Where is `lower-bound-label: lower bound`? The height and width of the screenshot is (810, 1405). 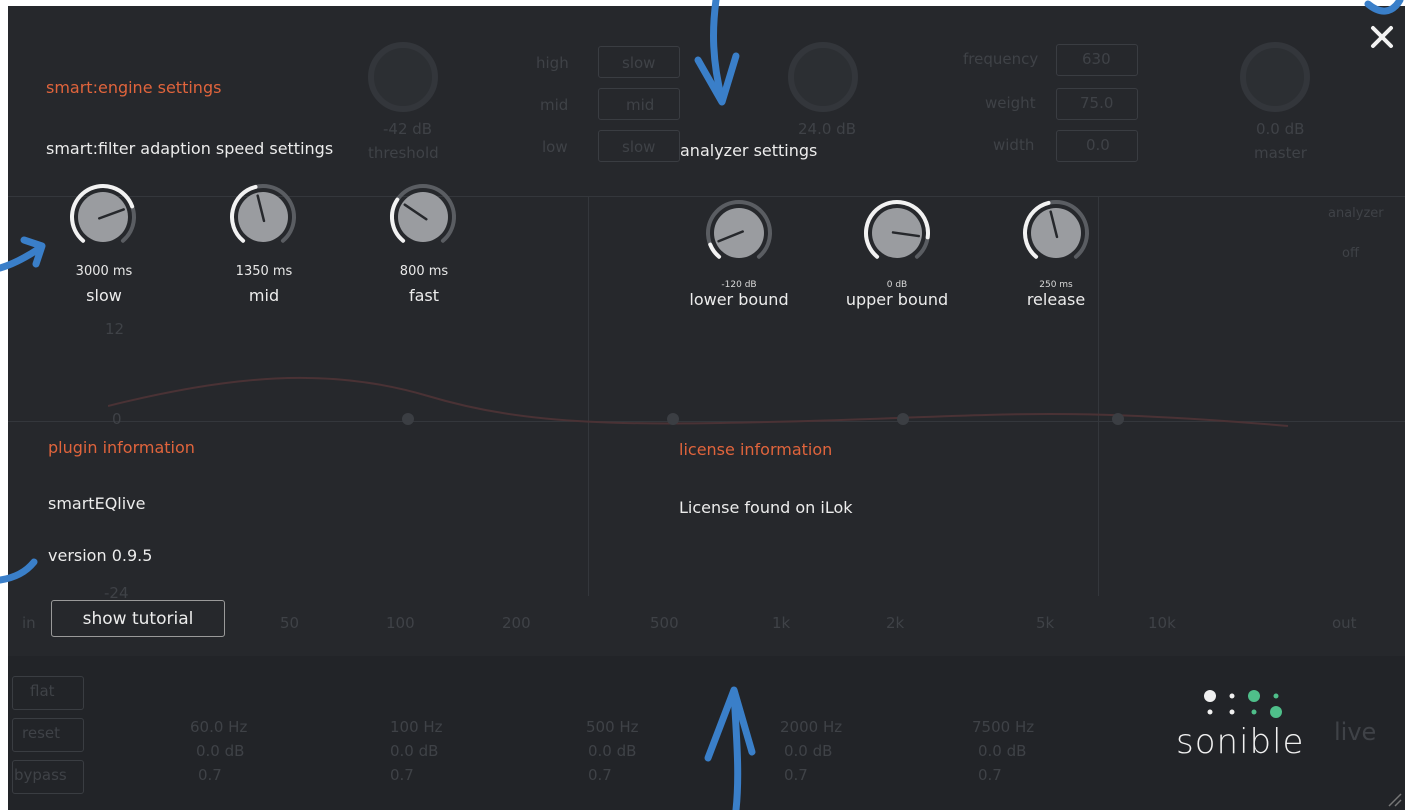 lower-bound-label: lower bound is located at coordinates (739, 299).